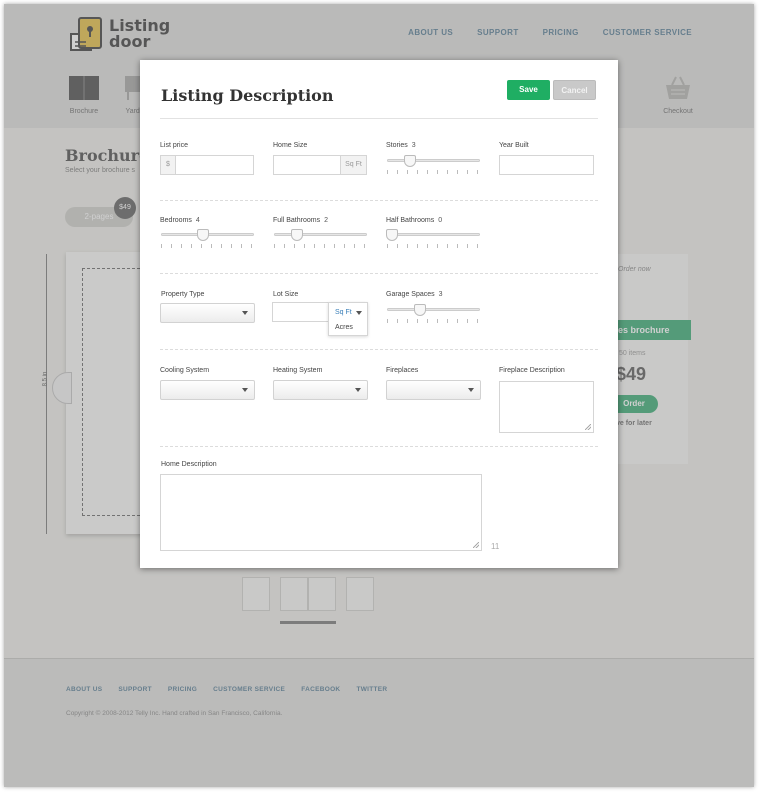  What do you see at coordinates (433, 164) in the screenshot?
I see `stories-slider` at bounding box center [433, 164].